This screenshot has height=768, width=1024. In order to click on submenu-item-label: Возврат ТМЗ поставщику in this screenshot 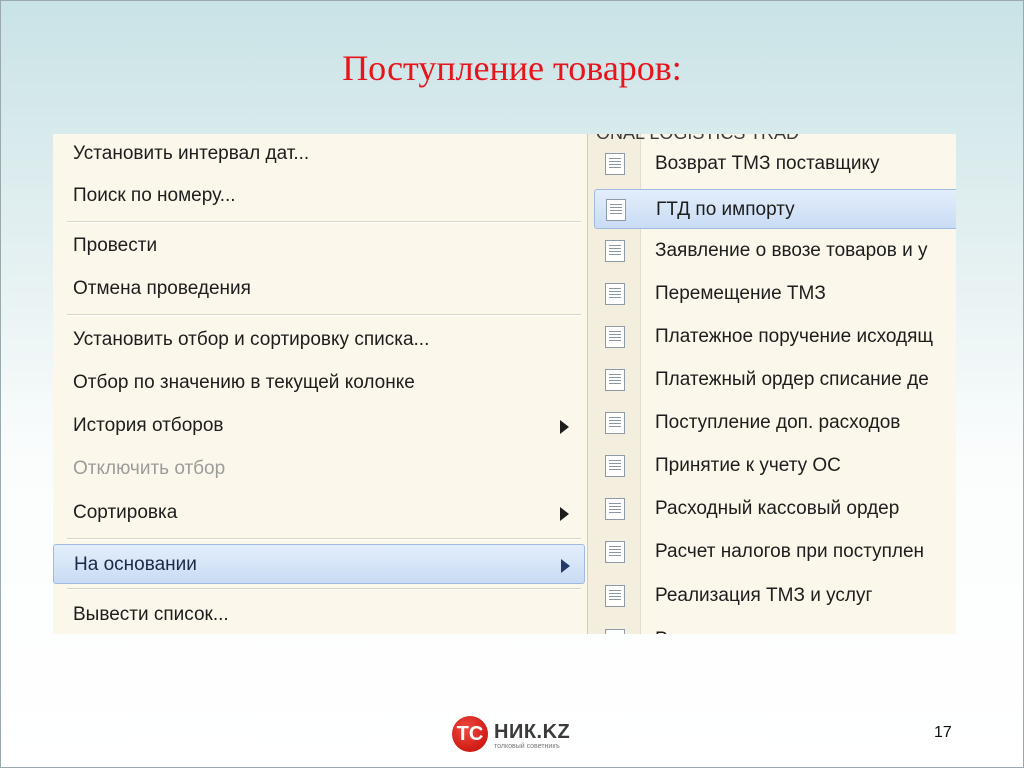, I will do `click(767, 163)`.